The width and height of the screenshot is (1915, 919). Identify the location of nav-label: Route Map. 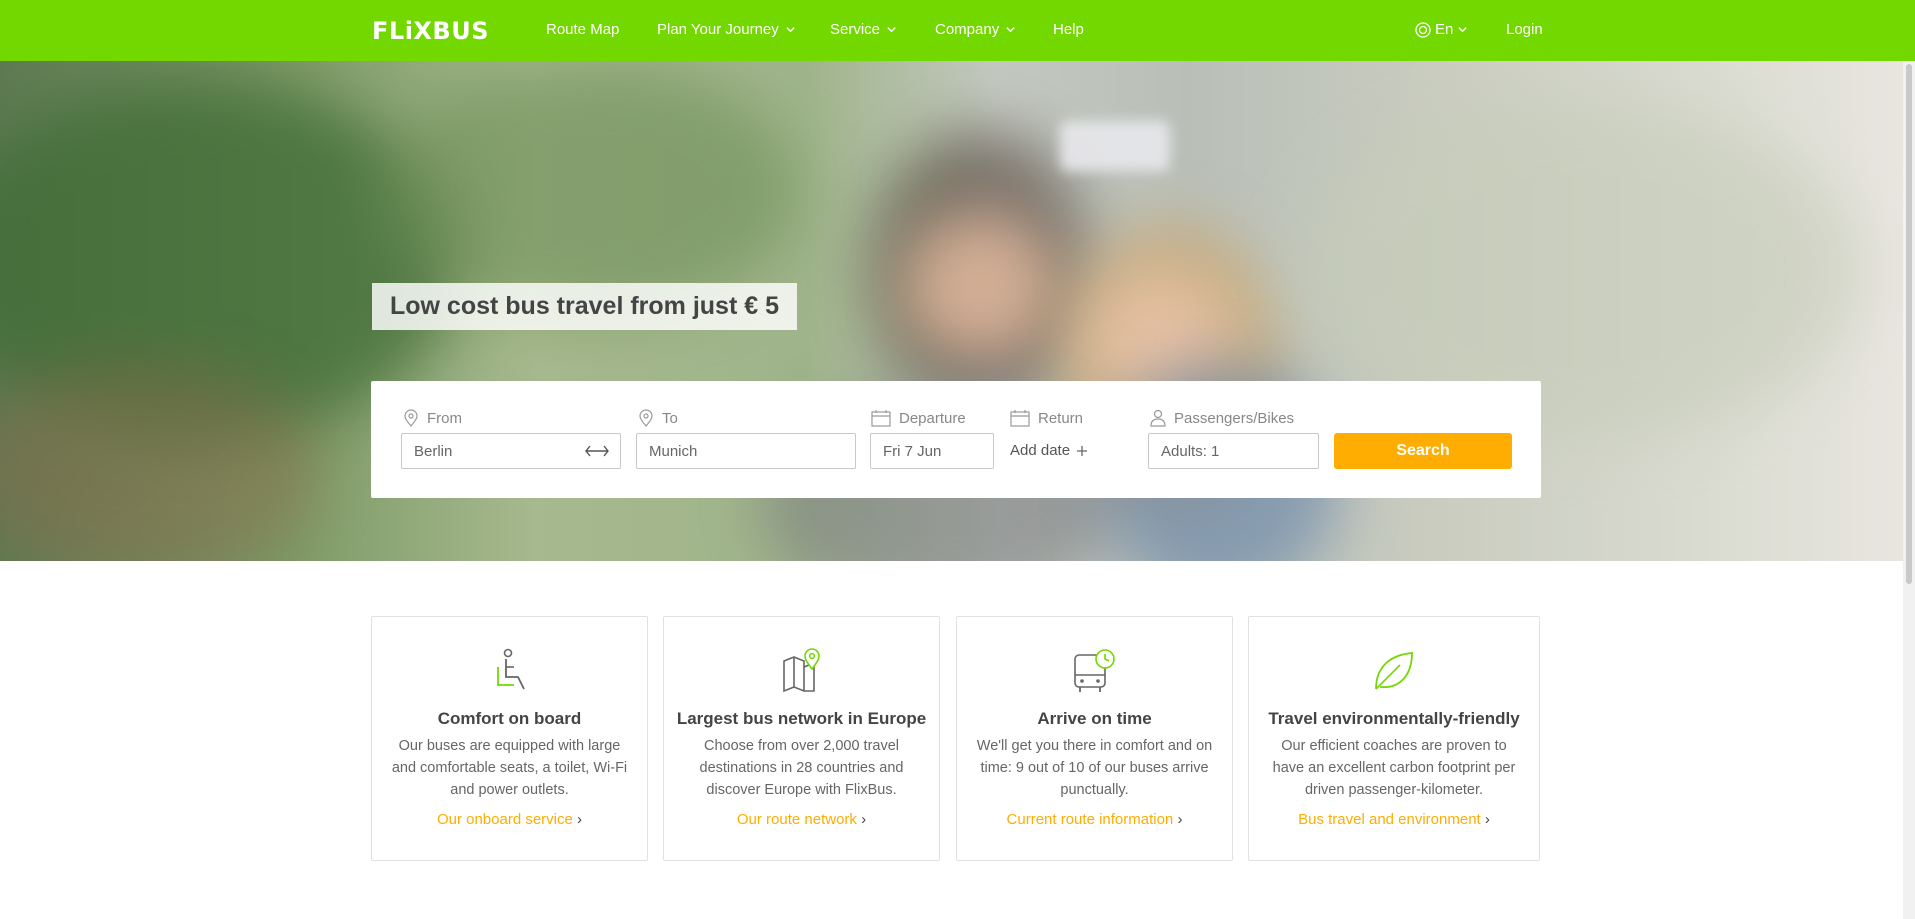
(583, 29).